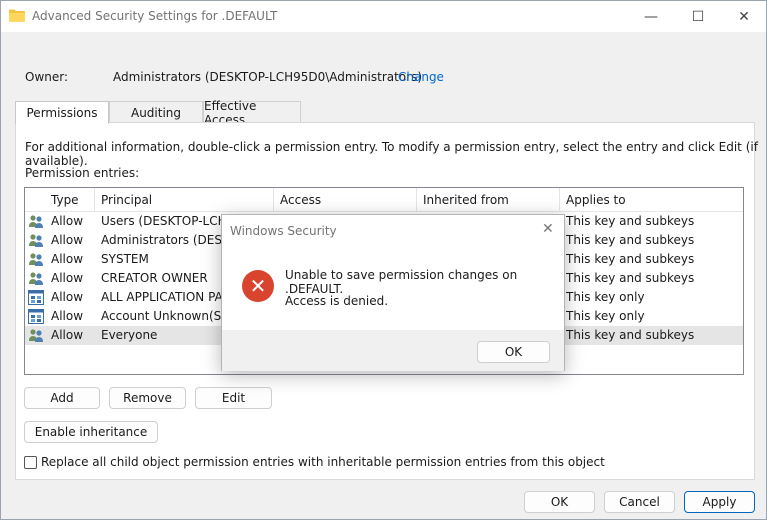 The image size is (767, 520). Describe the element at coordinates (719, 502) in the screenshot. I see `apply-button: Apply` at that location.